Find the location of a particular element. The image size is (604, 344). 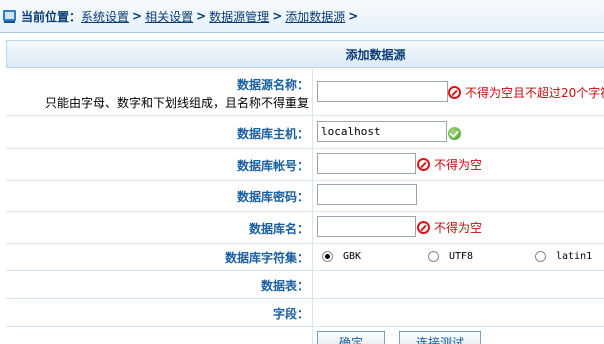

db-password-input is located at coordinates (367, 194).